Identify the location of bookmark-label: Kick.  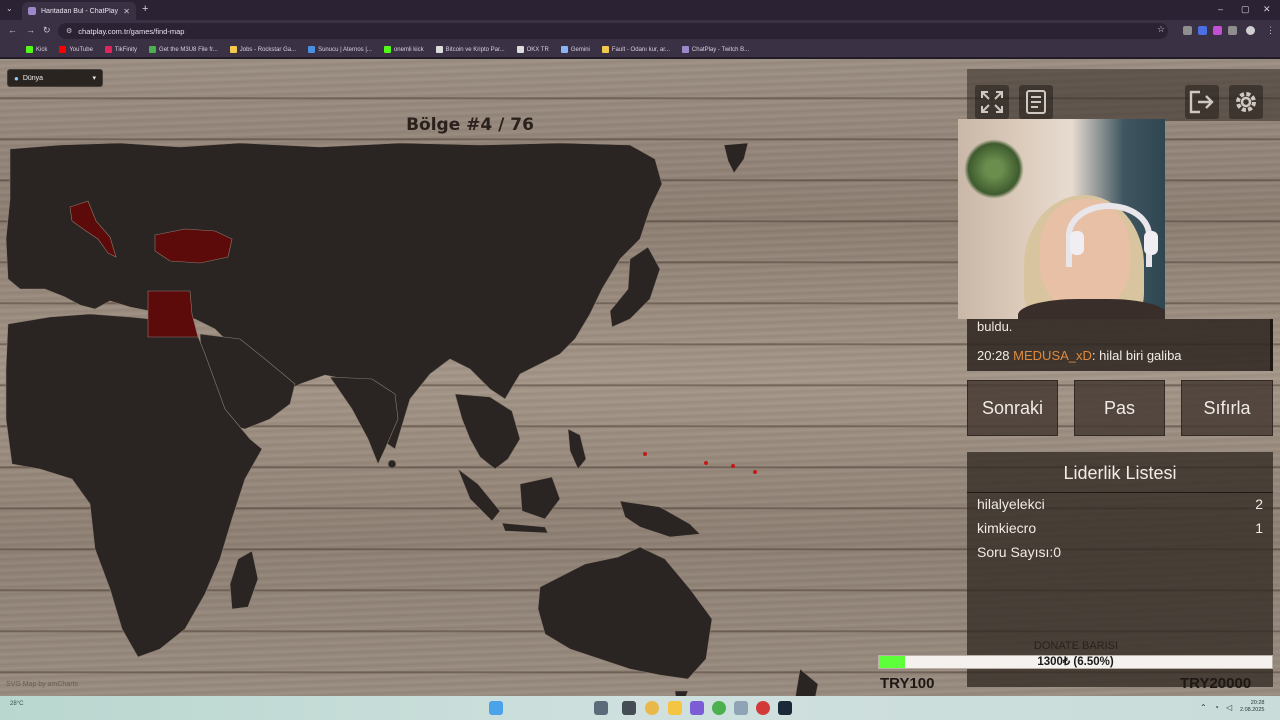
(42, 49).